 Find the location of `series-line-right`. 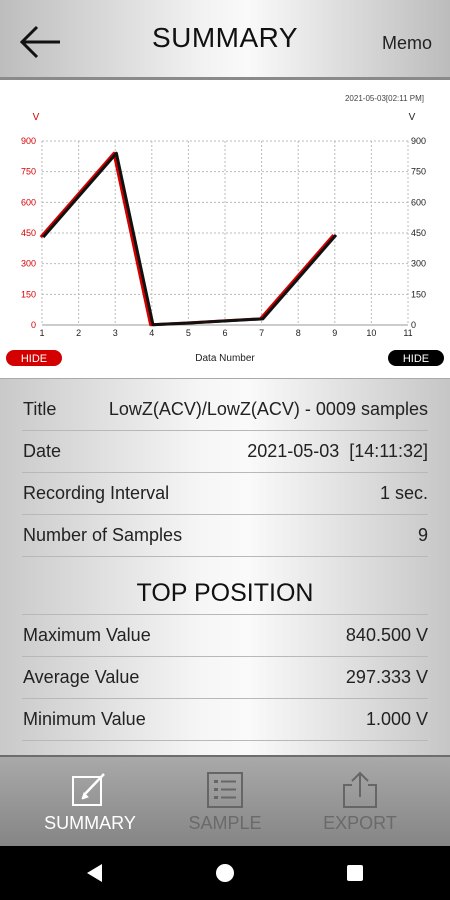

series-line-right is located at coordinates (190, 239).